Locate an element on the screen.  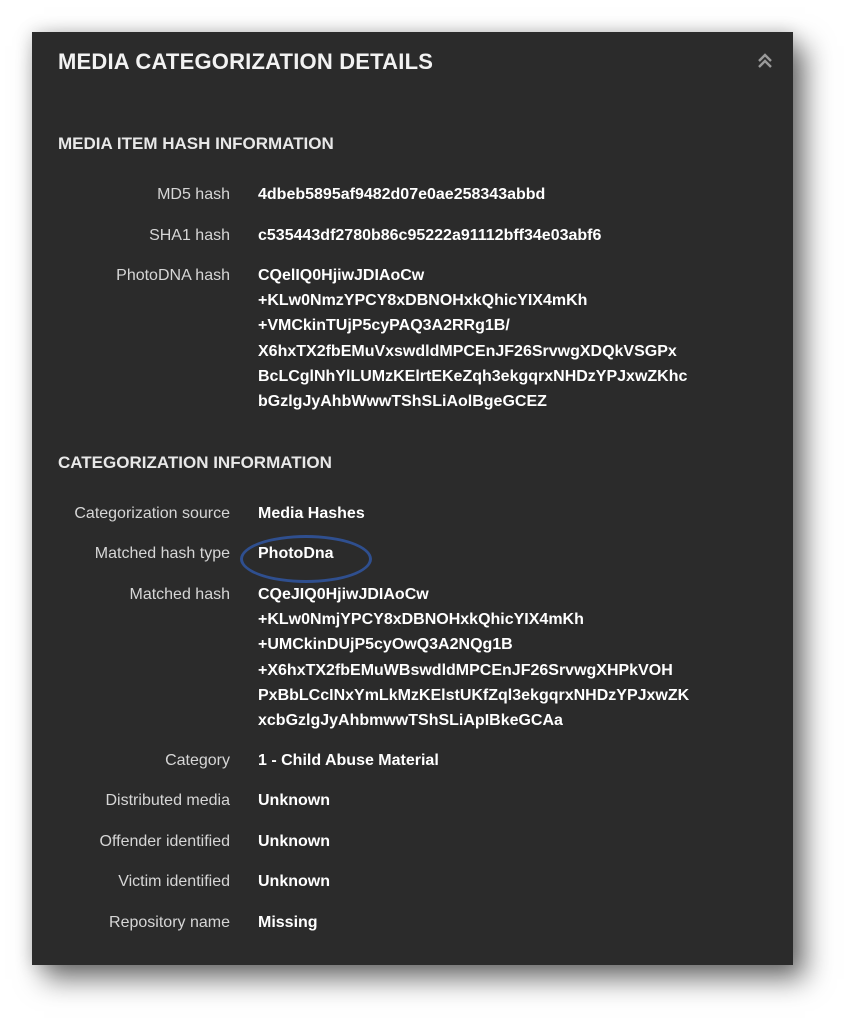
category-row: Category 1 - Child Abuse Material is located at coordinates (412, 760).